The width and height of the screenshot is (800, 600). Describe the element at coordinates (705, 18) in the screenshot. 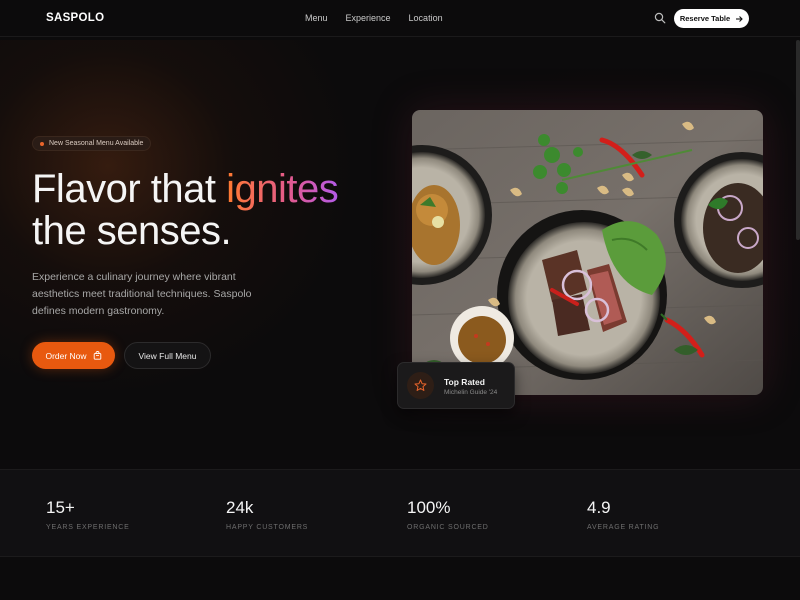

I see `reserve-table-label: Reserve Table` at that location.